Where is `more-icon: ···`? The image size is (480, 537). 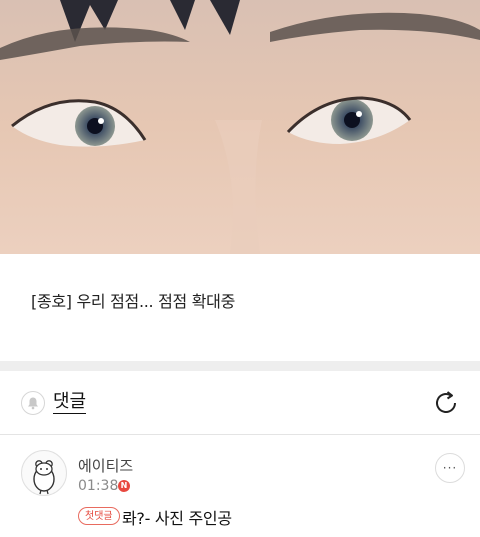 more-icon: ··· is located at coordinates (450, 468).